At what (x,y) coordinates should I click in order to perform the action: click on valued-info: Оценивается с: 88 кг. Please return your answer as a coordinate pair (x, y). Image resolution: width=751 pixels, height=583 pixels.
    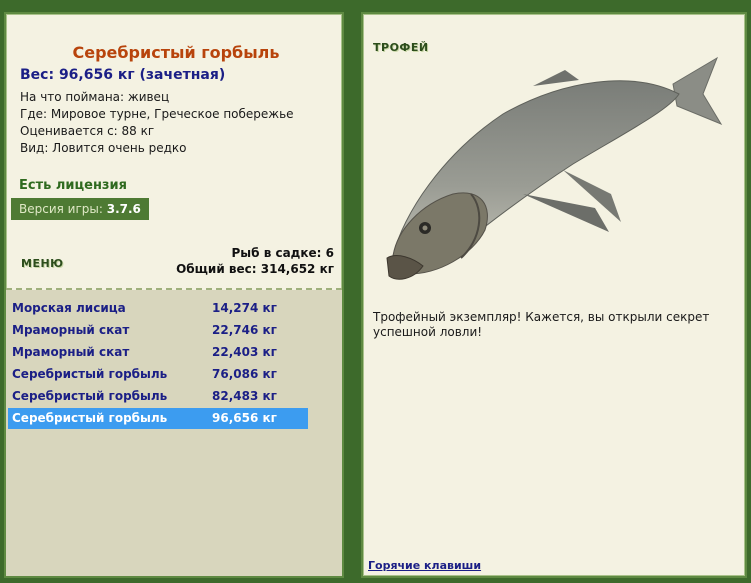
    Looking at the image, I should click on (87, 131).